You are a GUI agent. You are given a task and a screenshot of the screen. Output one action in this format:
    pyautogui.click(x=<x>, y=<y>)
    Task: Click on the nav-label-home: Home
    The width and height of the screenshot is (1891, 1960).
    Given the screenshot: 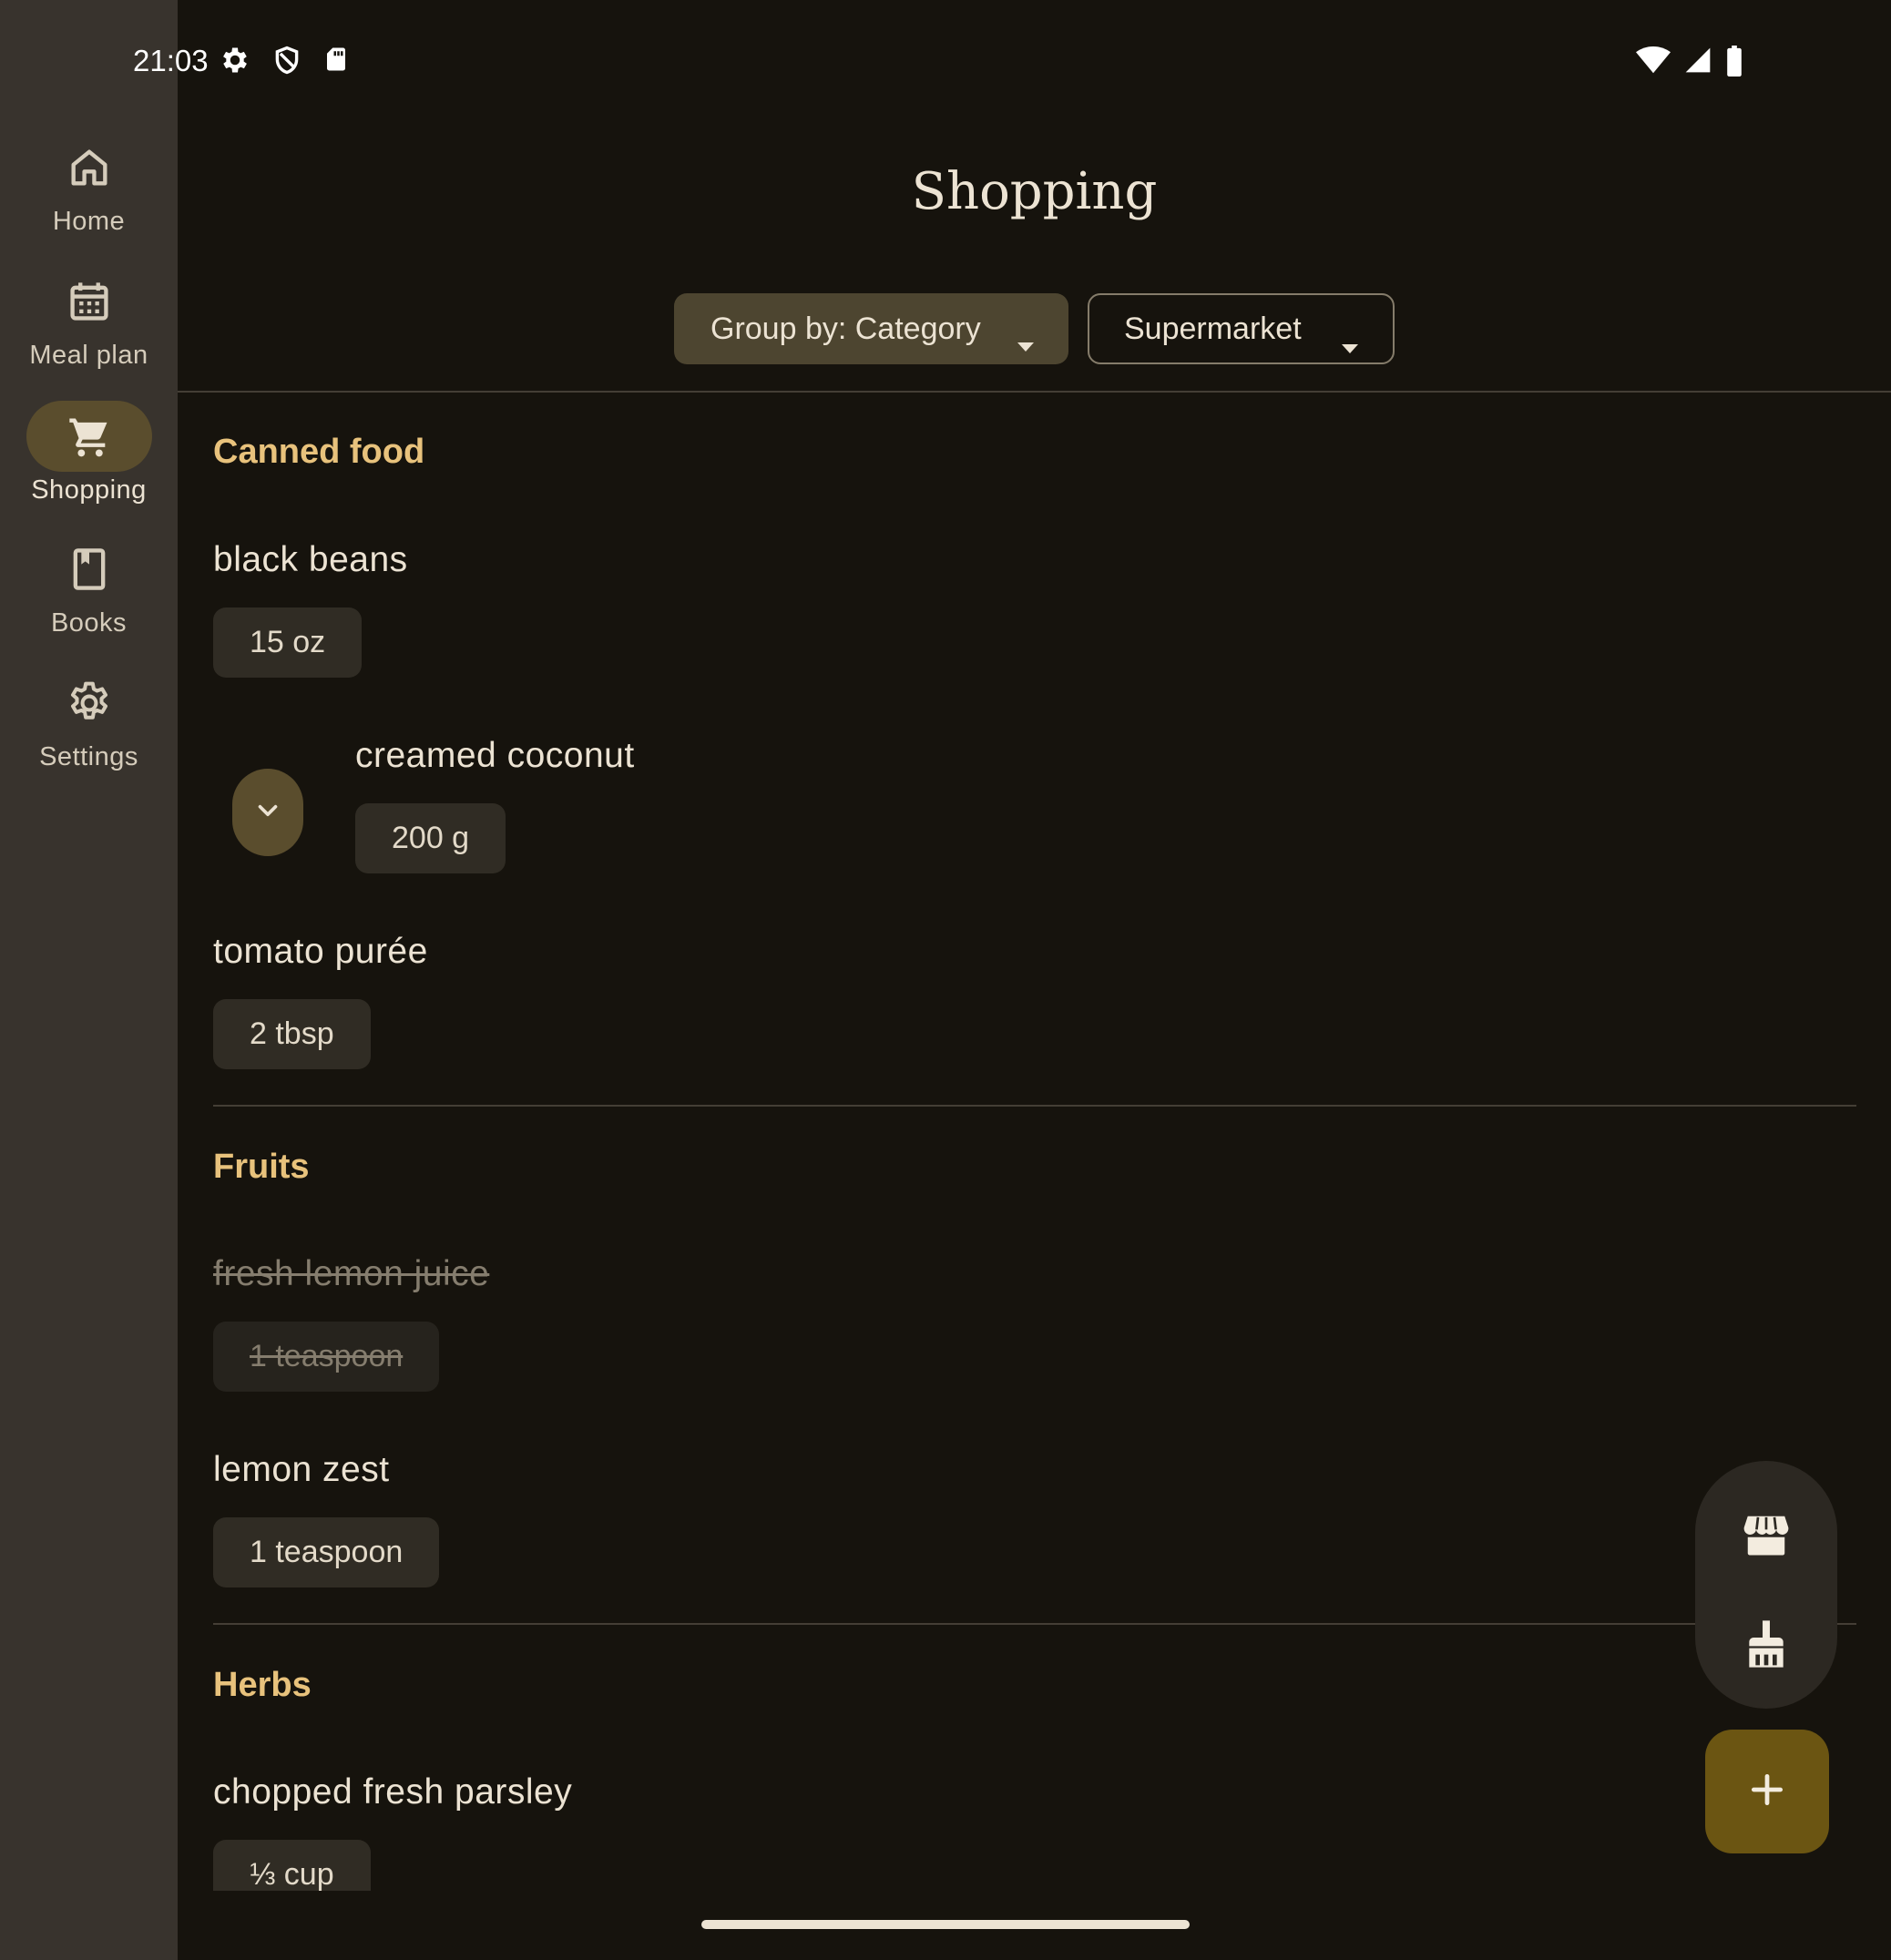 What is the action you would take?
    pyautogui.click(x=89, y=222)
    